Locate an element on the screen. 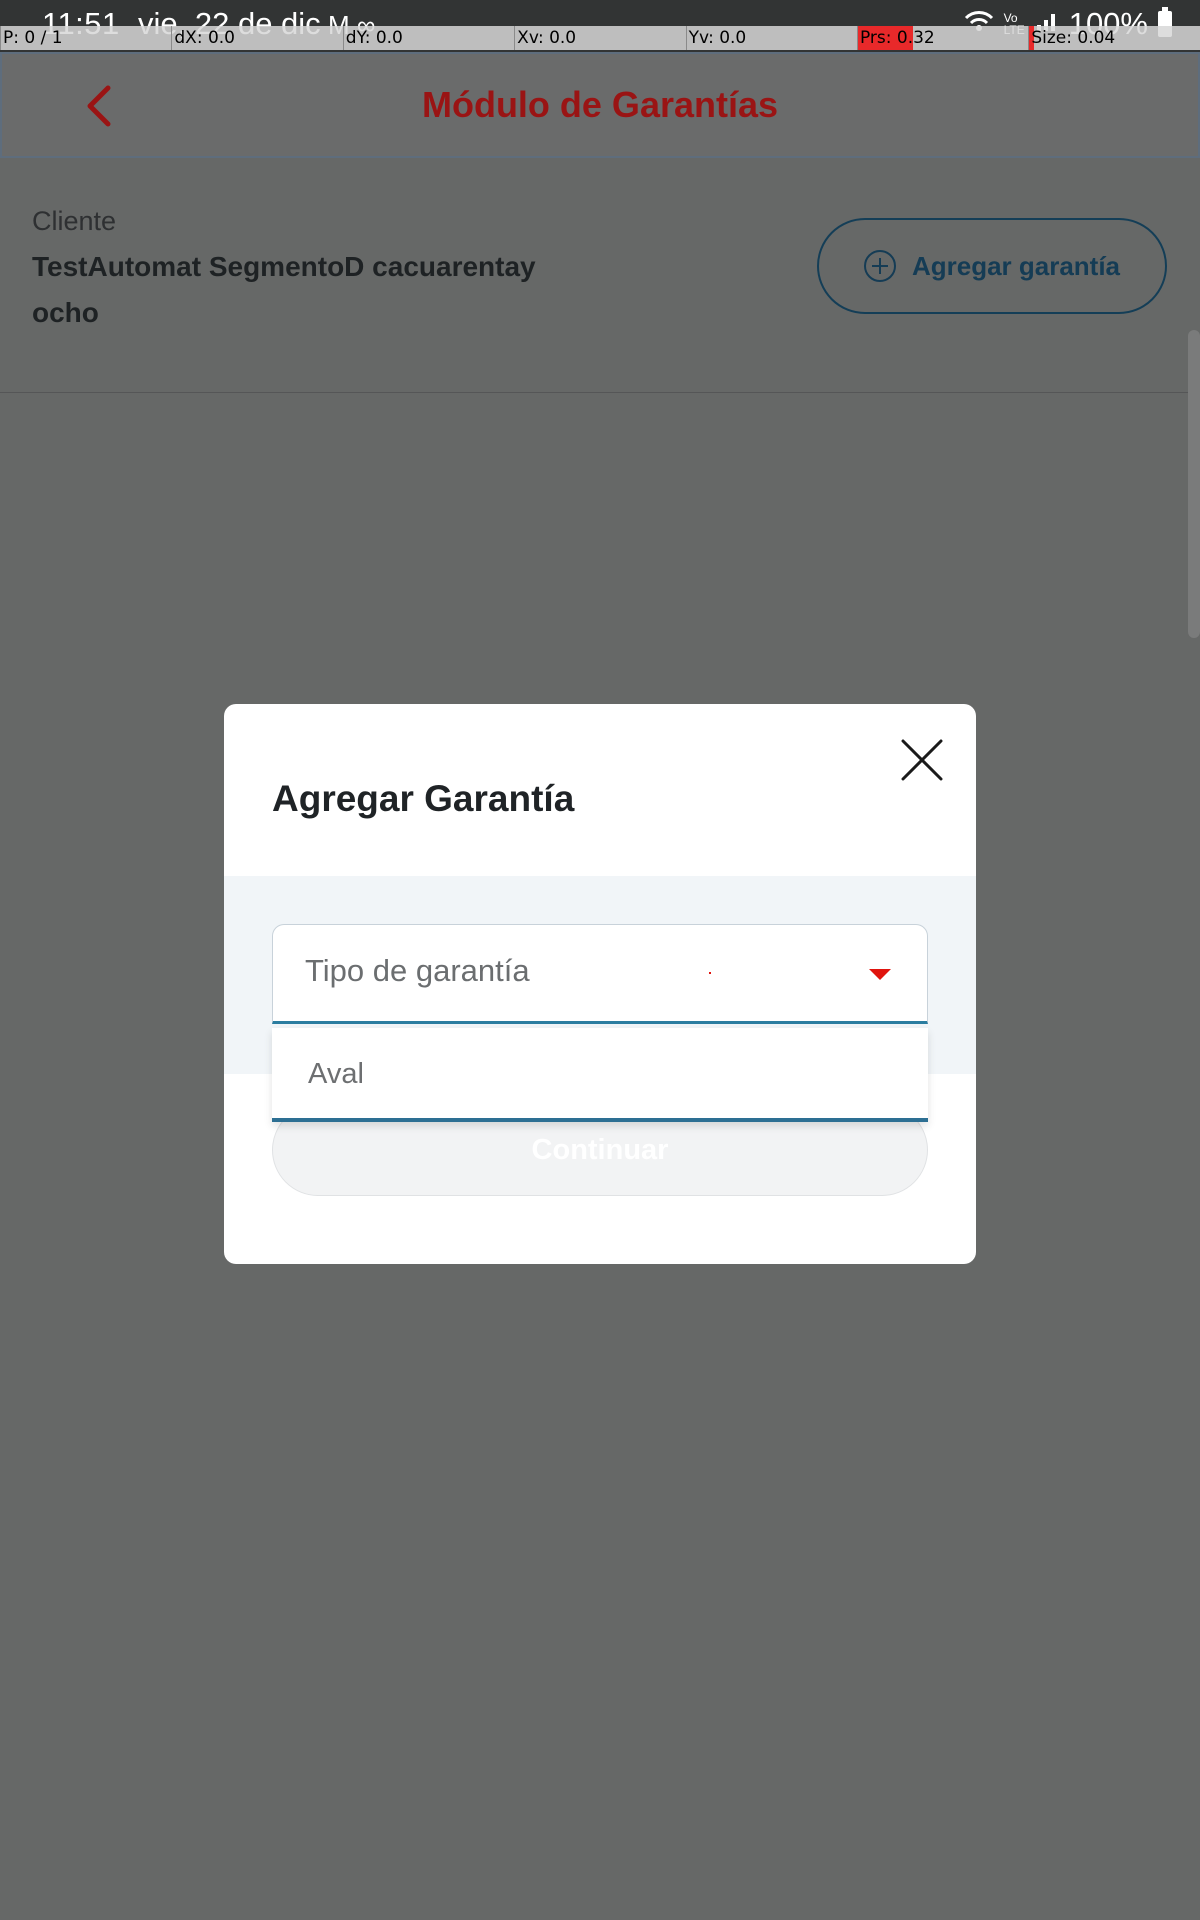  plus-circle-icon is located at coordinates (879, 266).